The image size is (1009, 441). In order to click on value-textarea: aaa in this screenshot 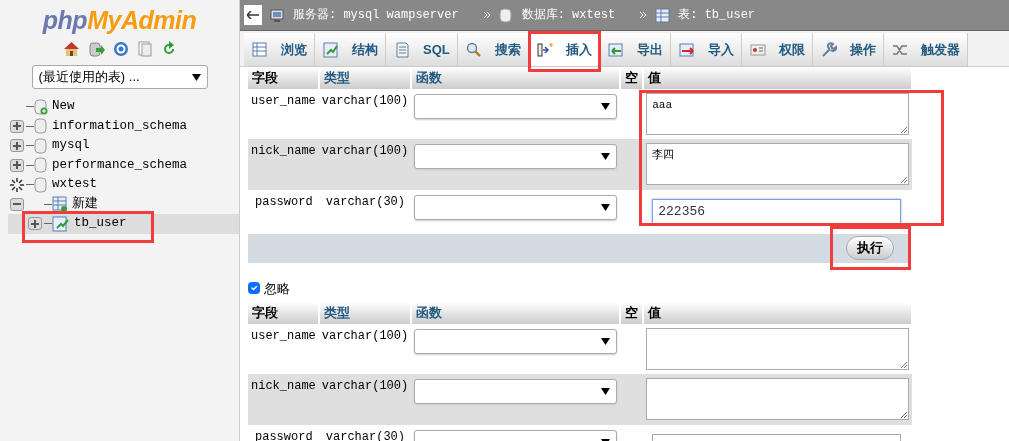, I will do `click(778, 113)`.